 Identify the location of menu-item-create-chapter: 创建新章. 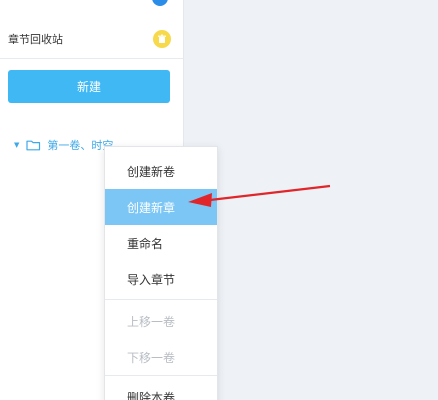
(161, 207).